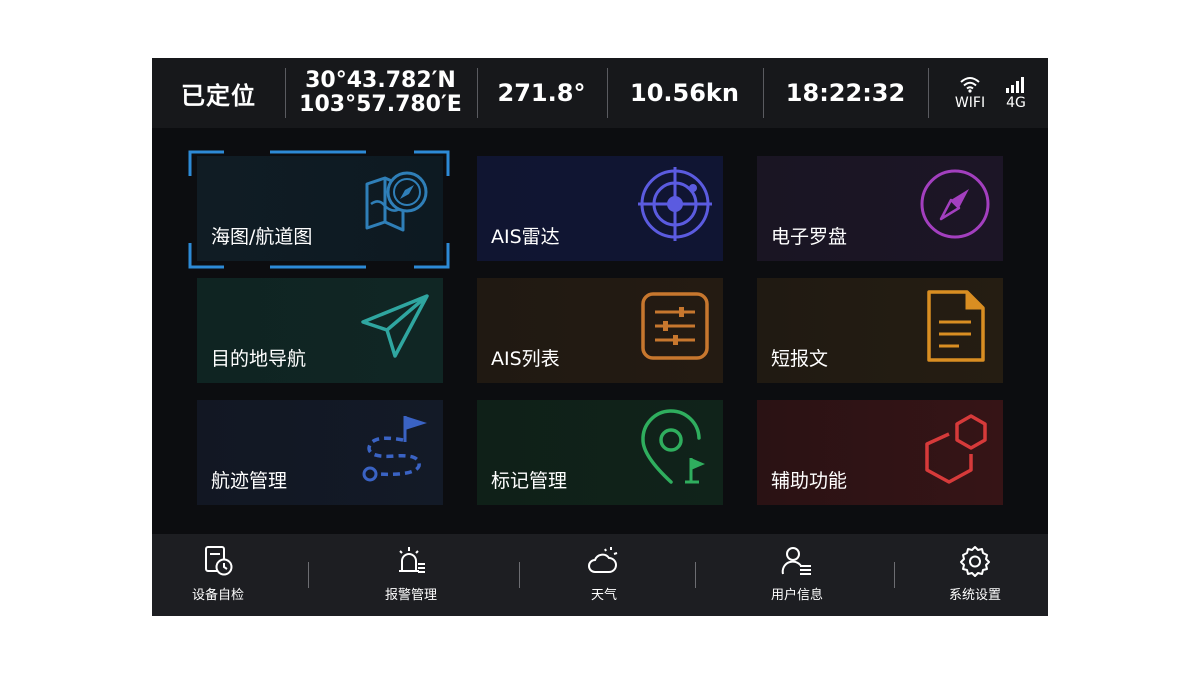 The height and width of the screenshot is (674, 1200). Describe the element at coordinates (974, 595) in the screenshot. I see `nav-label: 系统设置` at that location.